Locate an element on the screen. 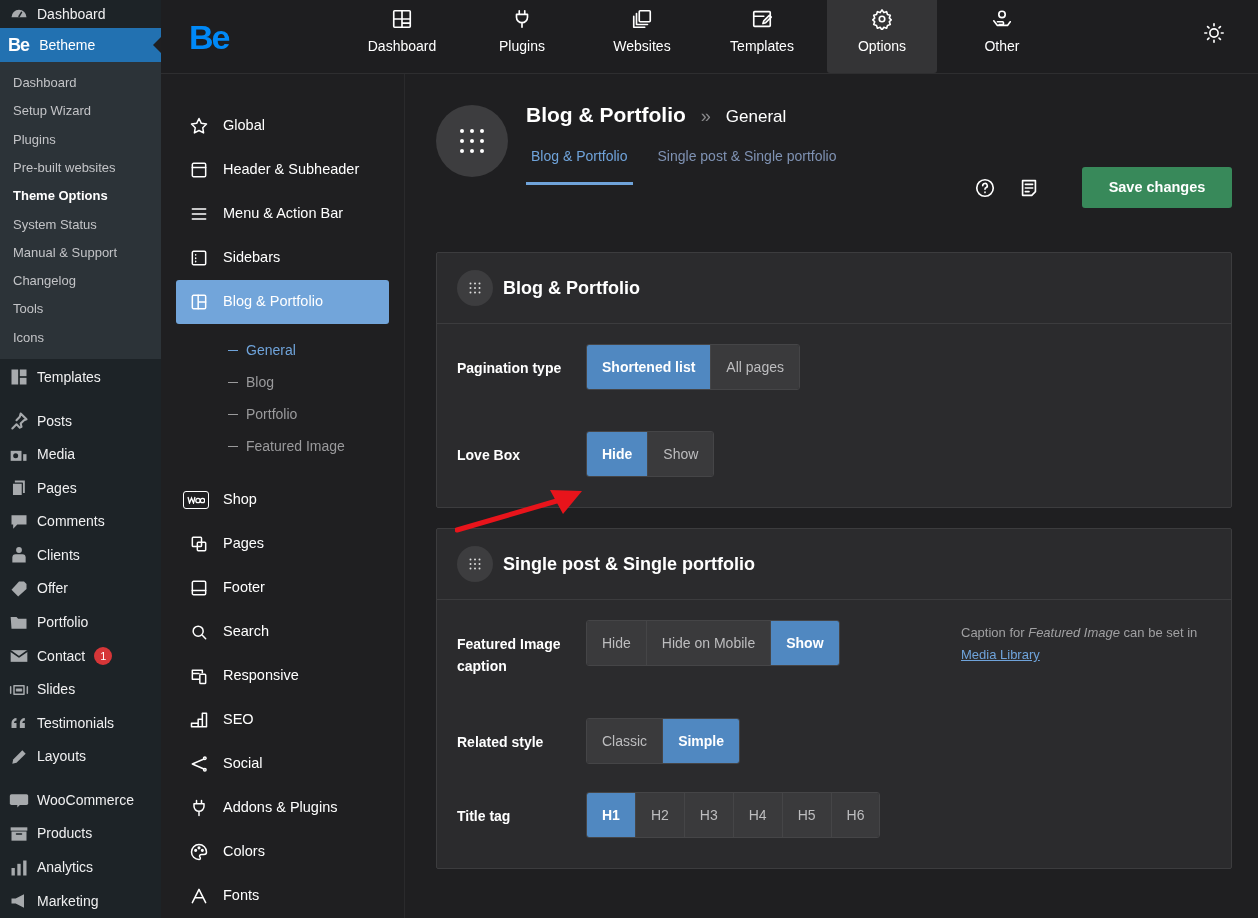  breadcrumb-current: General is located at coordinates (756, 117).